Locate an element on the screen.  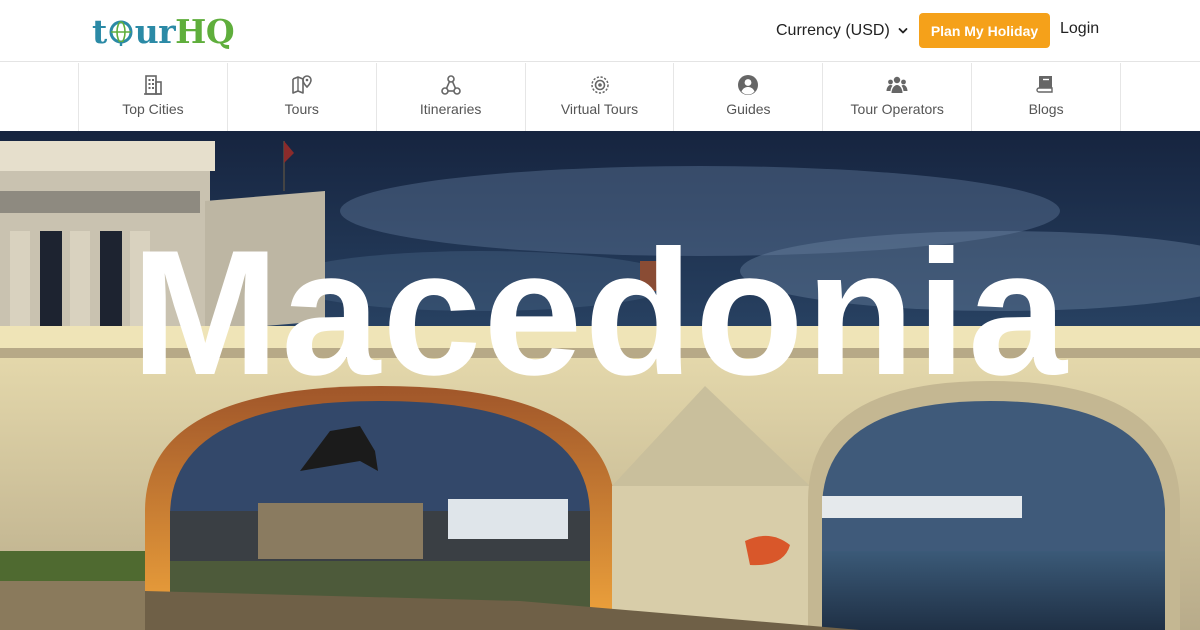
currency-selector: Currency (USD) is located at coordinates (842, 31).